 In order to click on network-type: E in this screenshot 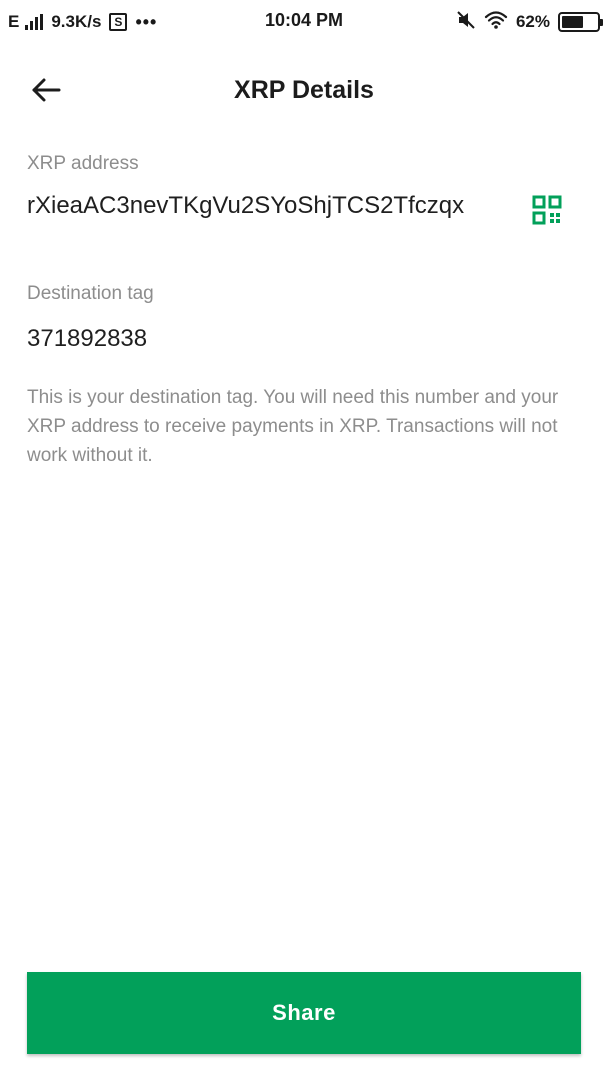, I will do `click(14, 21)`.